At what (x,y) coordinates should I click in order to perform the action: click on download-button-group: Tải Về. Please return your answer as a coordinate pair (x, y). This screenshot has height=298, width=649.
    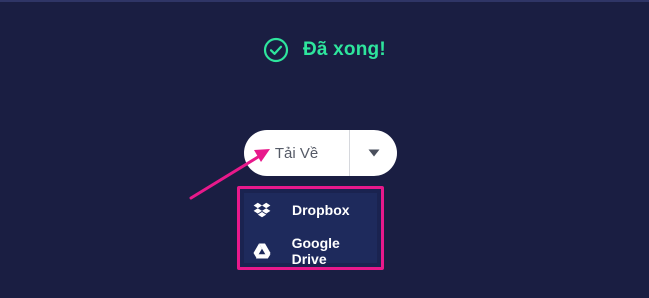
    Looking at the image, I should click on (320, 153).